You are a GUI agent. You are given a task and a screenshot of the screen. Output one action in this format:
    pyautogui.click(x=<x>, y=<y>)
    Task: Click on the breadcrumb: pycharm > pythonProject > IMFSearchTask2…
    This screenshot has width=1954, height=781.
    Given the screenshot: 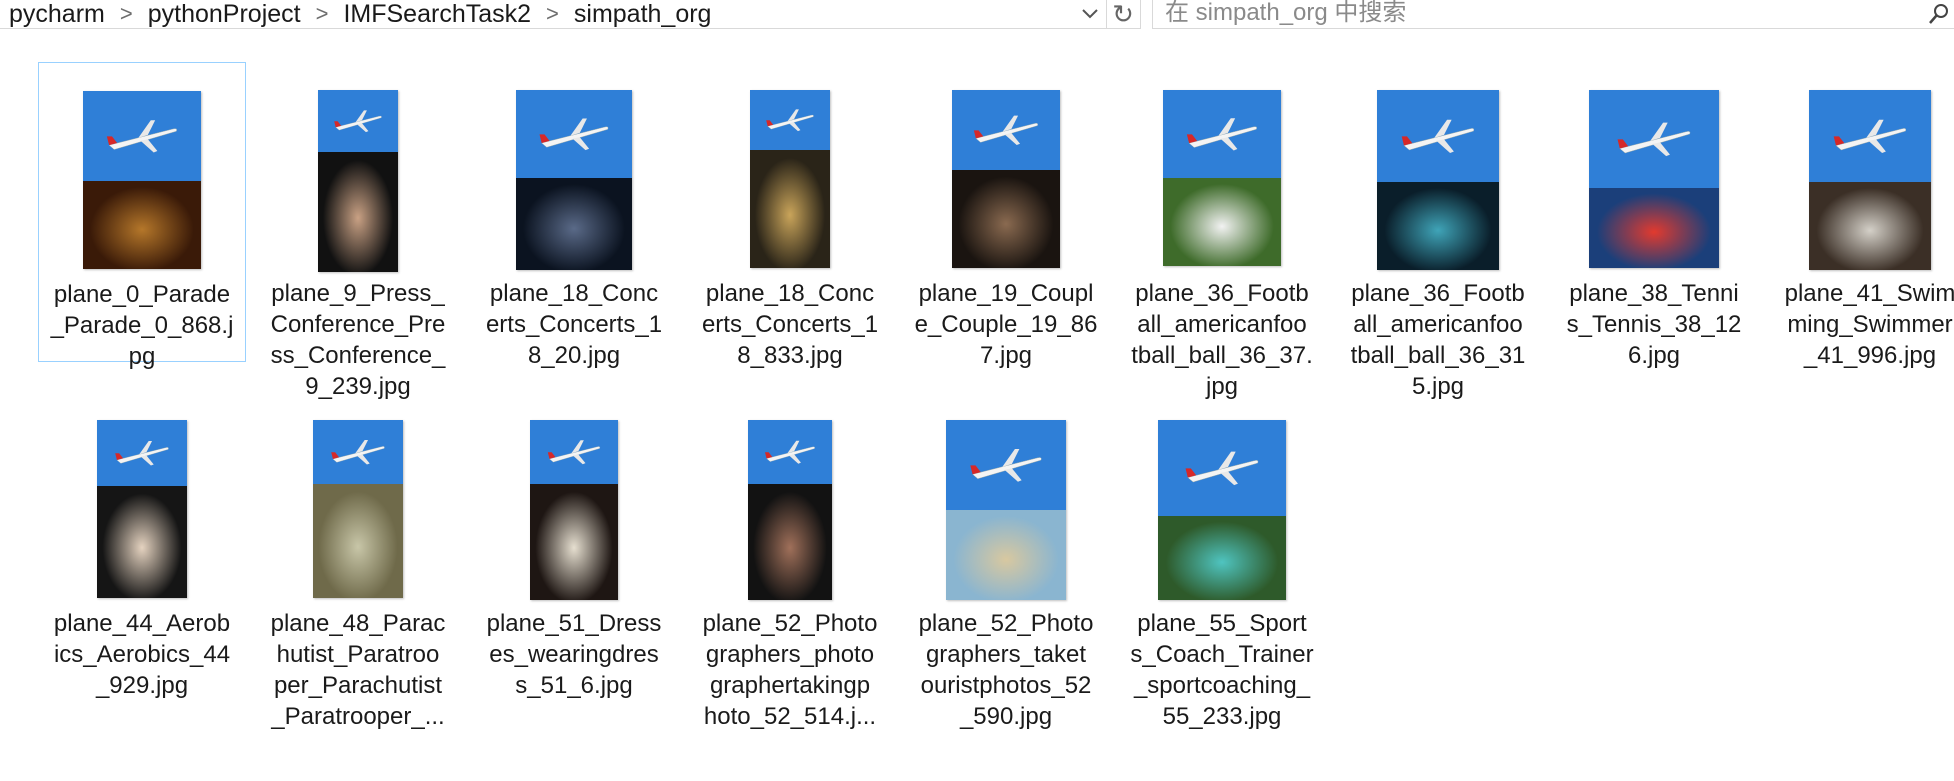 What is the action you would take?
    pyautogui.click(x=360, y=14)
    